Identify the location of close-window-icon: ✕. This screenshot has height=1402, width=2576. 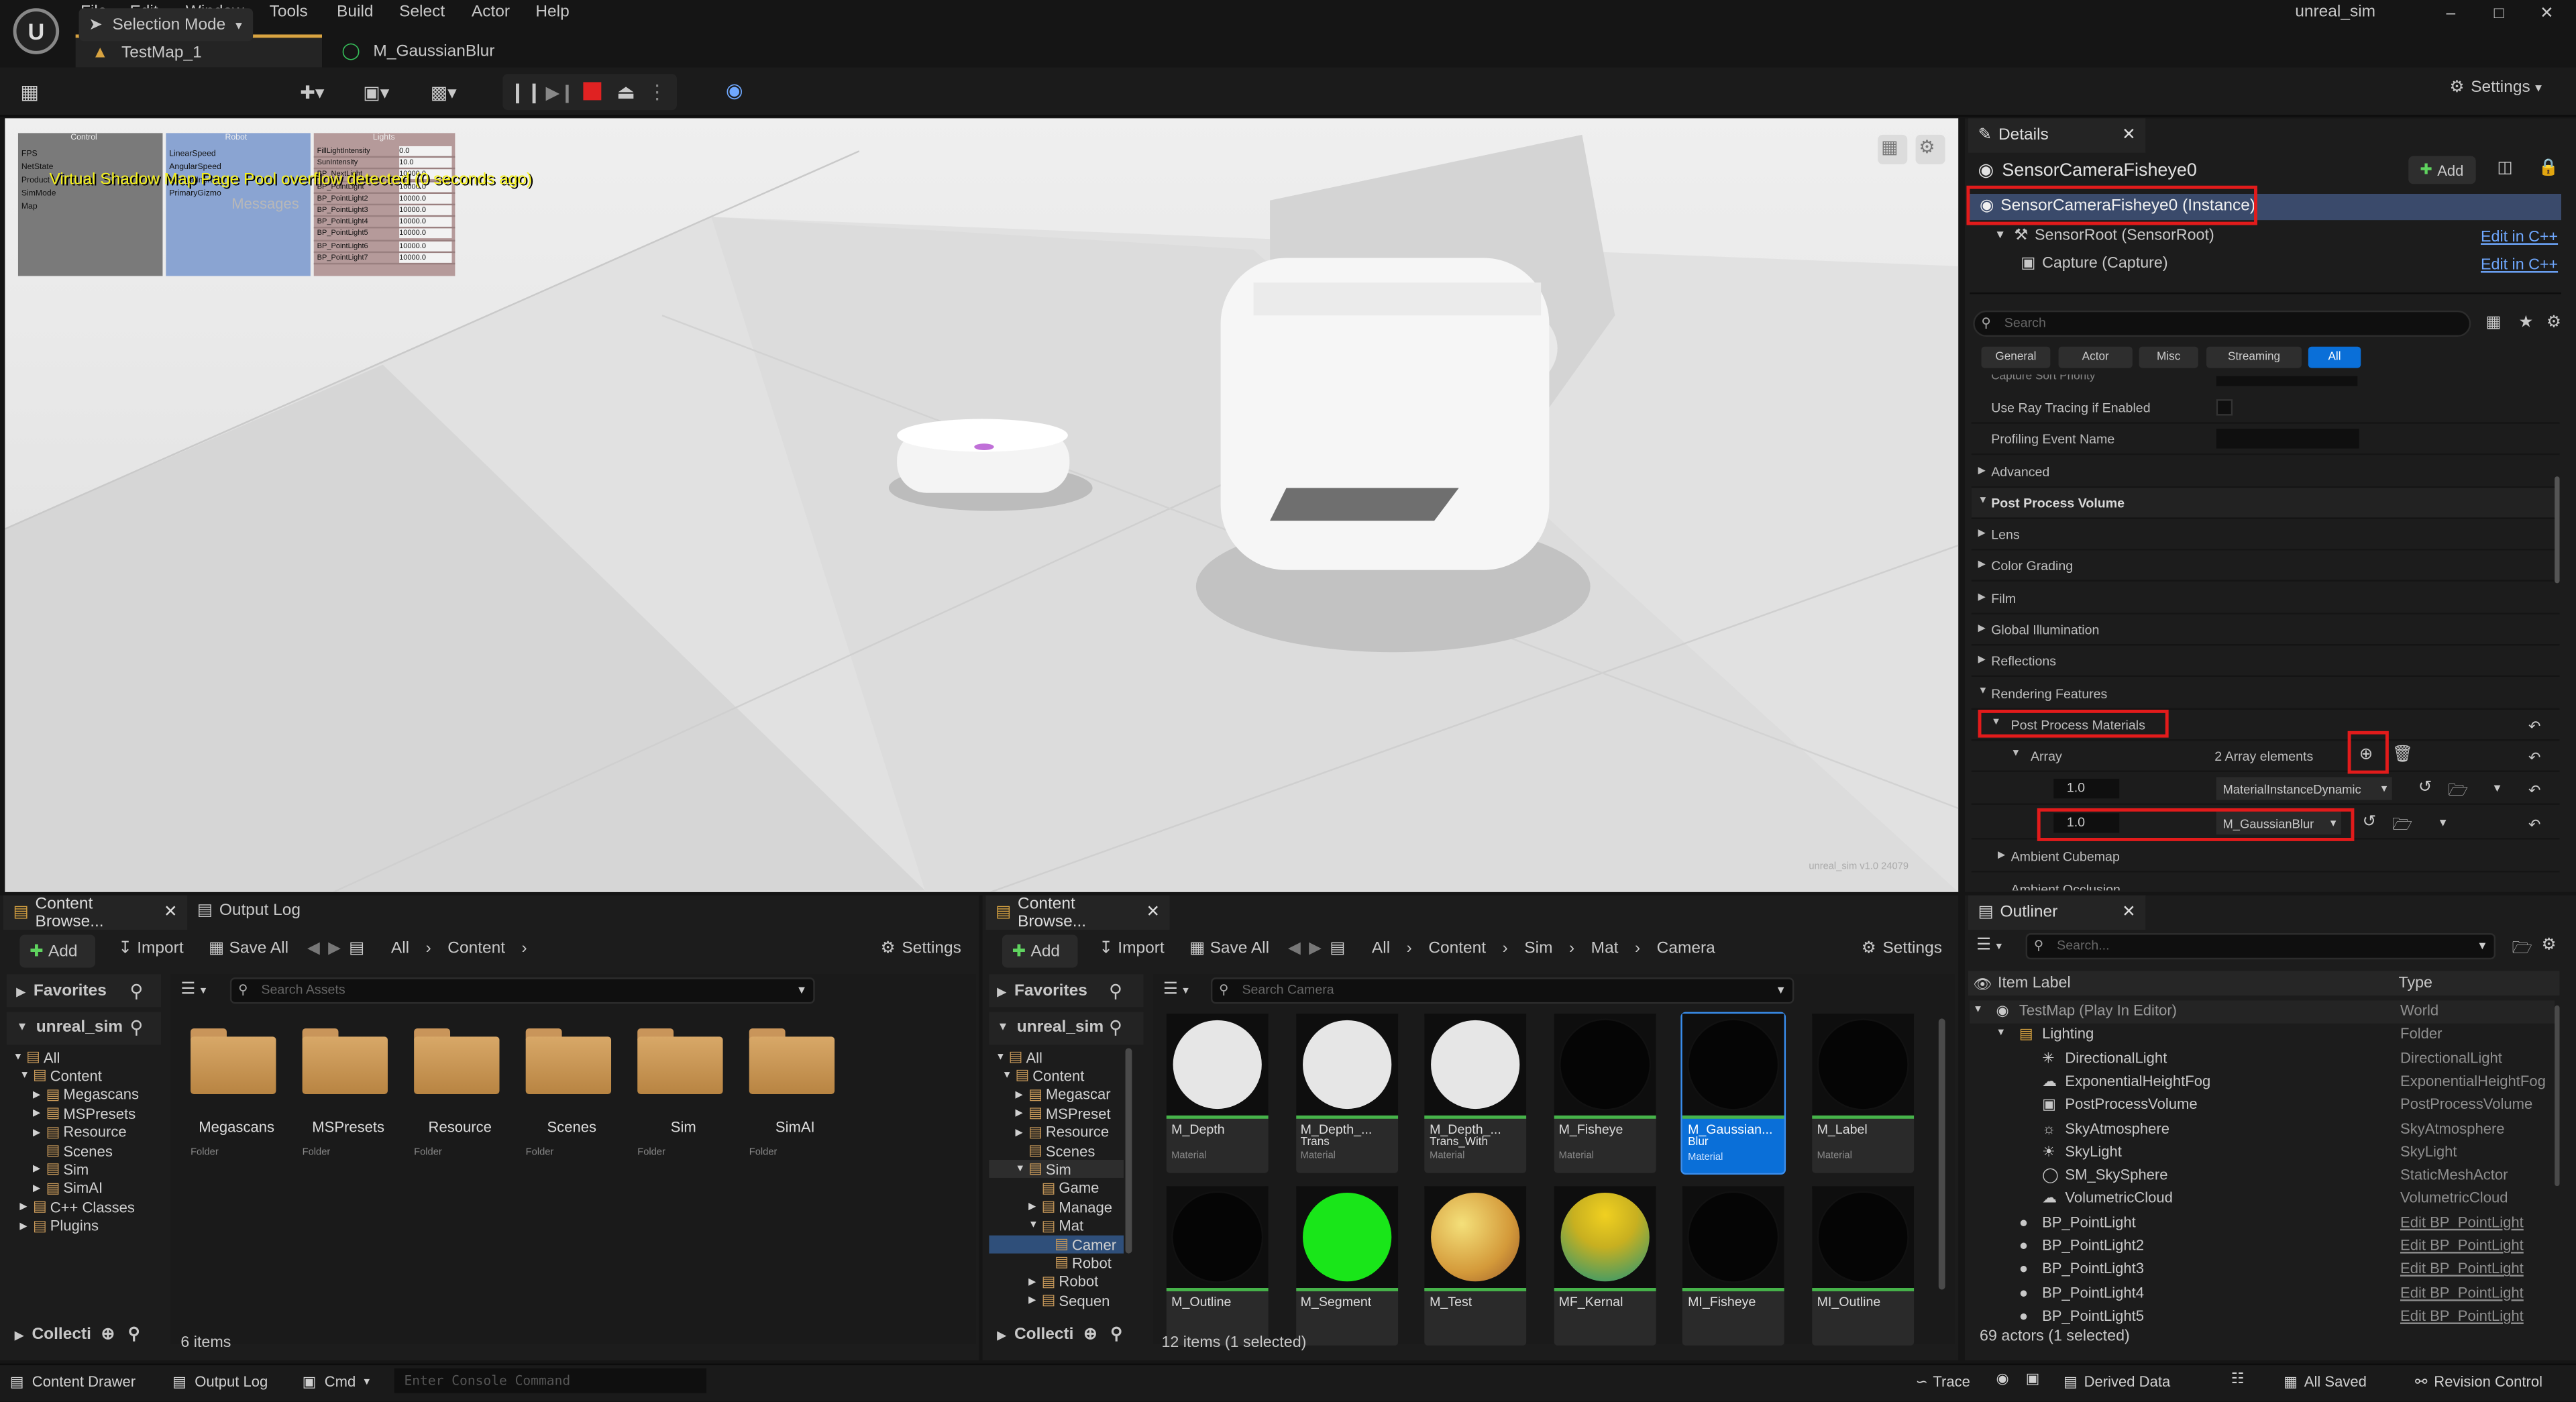
(2547, 14).